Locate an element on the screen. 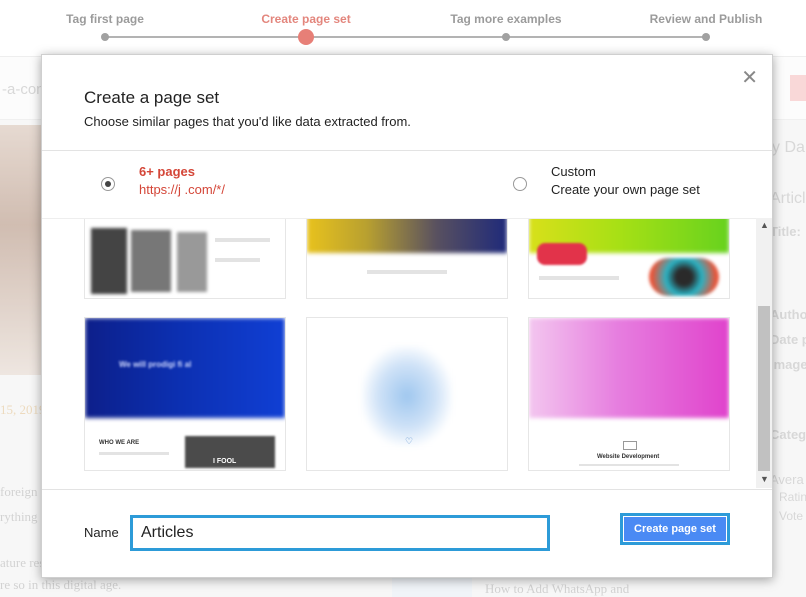  option-pages-url: https://j .com/*/ is located at coordinates (182, 189).